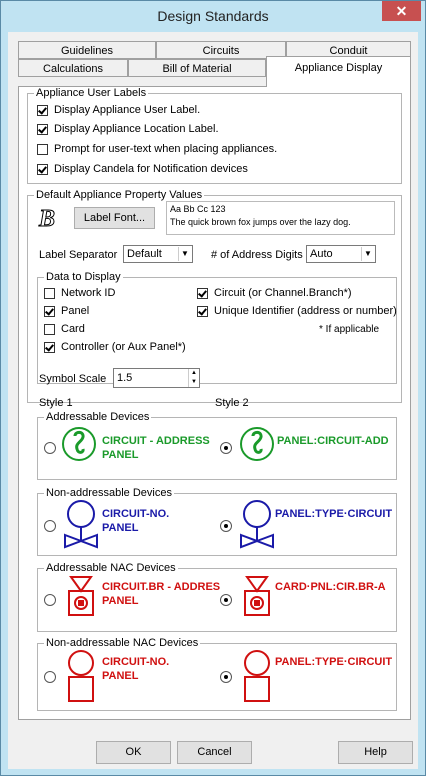 The height and width of the screenshot is (776, 426). Describe the element at coordinates (120, 528) in the screenshot. I see `nonaddressable-style1-line2: PANEL` at that location.